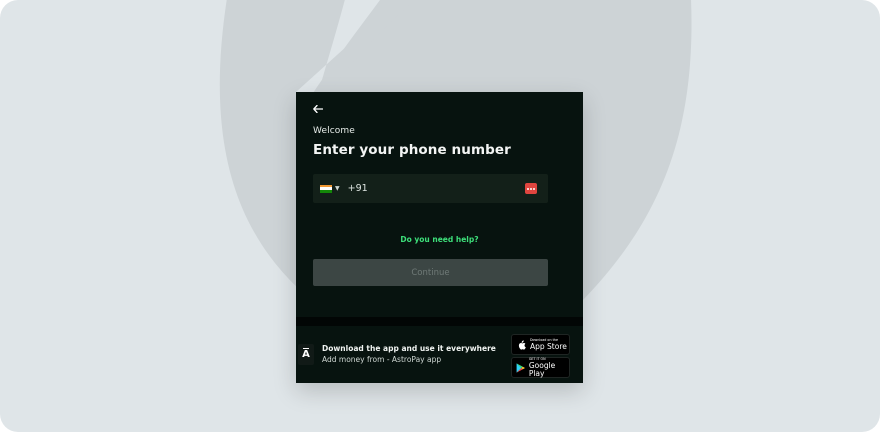  I want to click on help-link: Do you need help?, so click(439, 239).